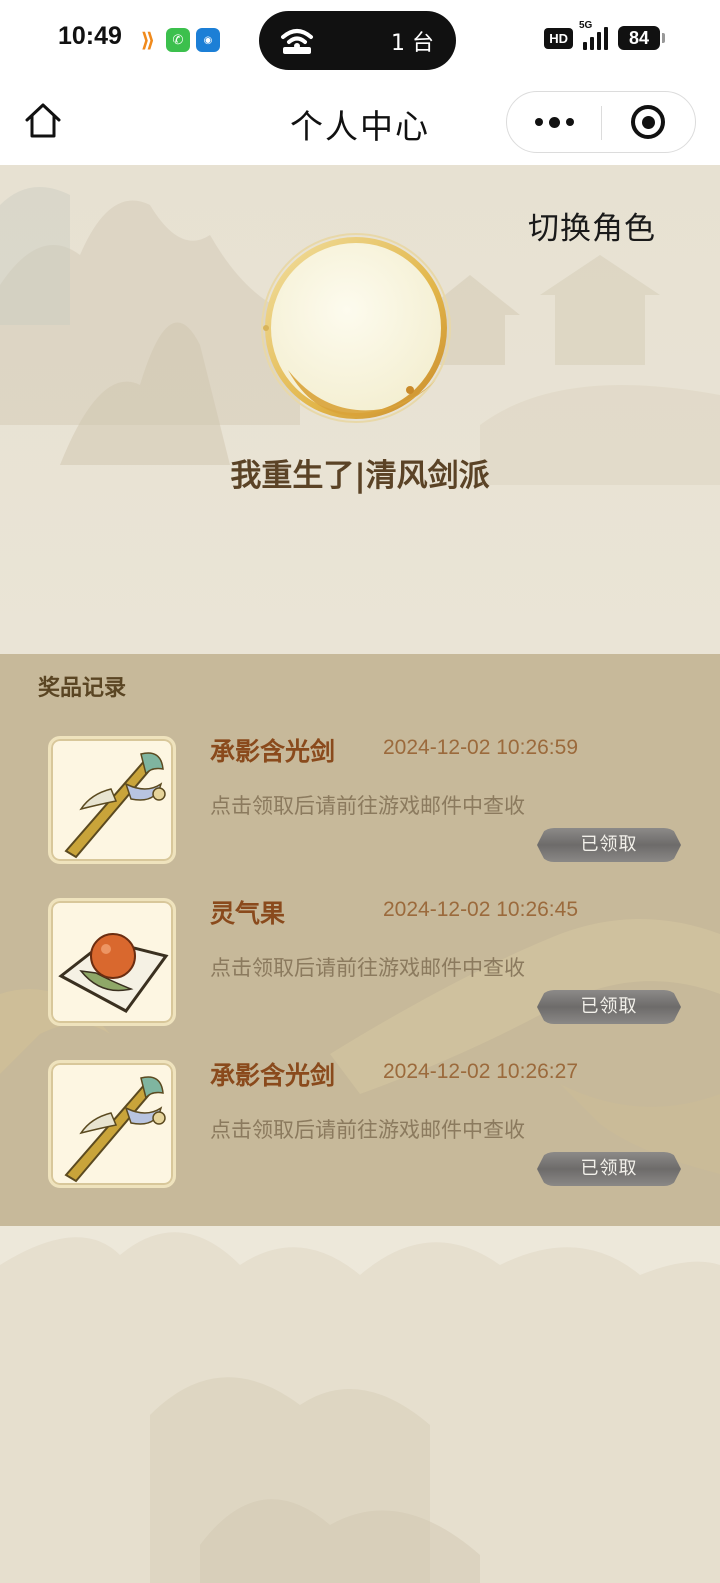 This screenshot has height=1583, width=720. What do you see at coordinates (480, 1071) in the screenshot?
I see `item-time: 2024-12-02 10:26:27` at bounding box center [480, 1071].